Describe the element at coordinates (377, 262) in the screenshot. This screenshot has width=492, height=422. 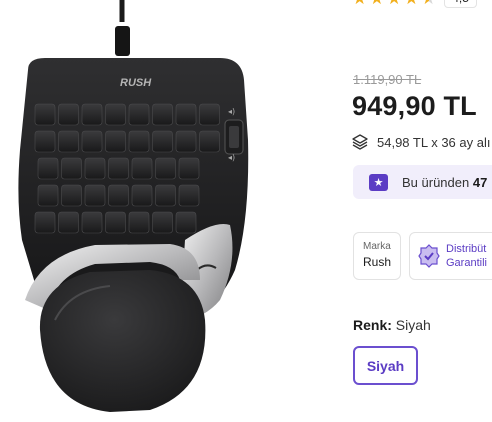
I see `brand-value: Rush` at that location.